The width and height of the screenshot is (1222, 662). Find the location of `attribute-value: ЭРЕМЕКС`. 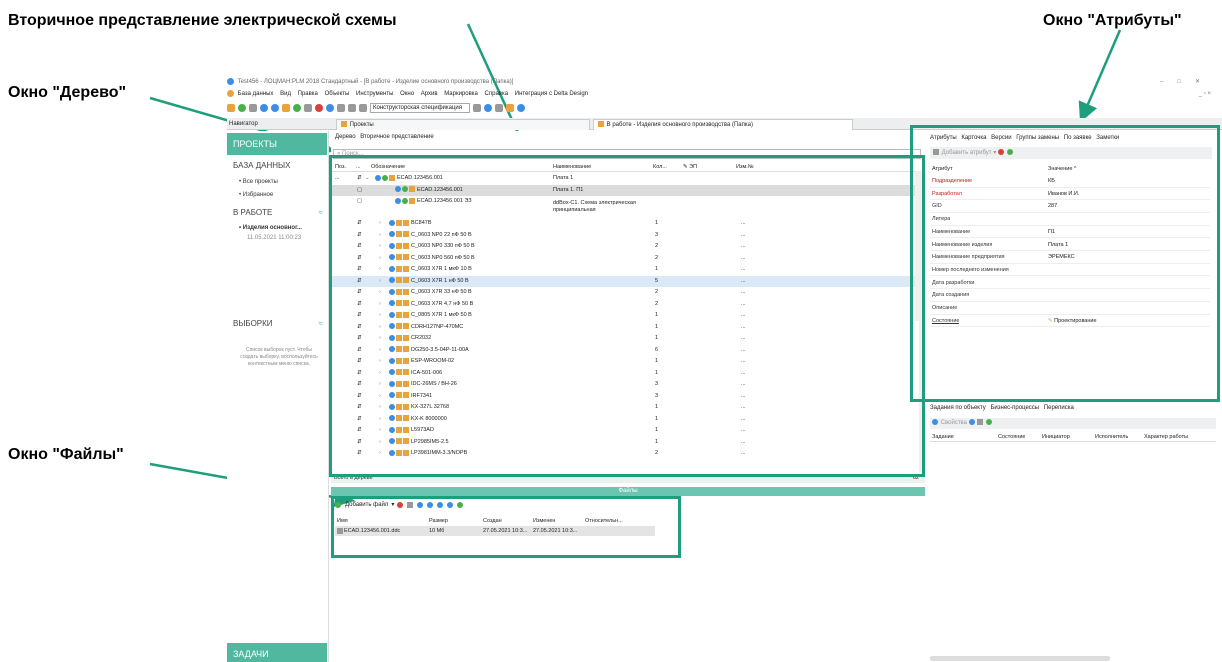

attribute-value: ЭРЕМЕКС is located at coordinates (1061, 257).